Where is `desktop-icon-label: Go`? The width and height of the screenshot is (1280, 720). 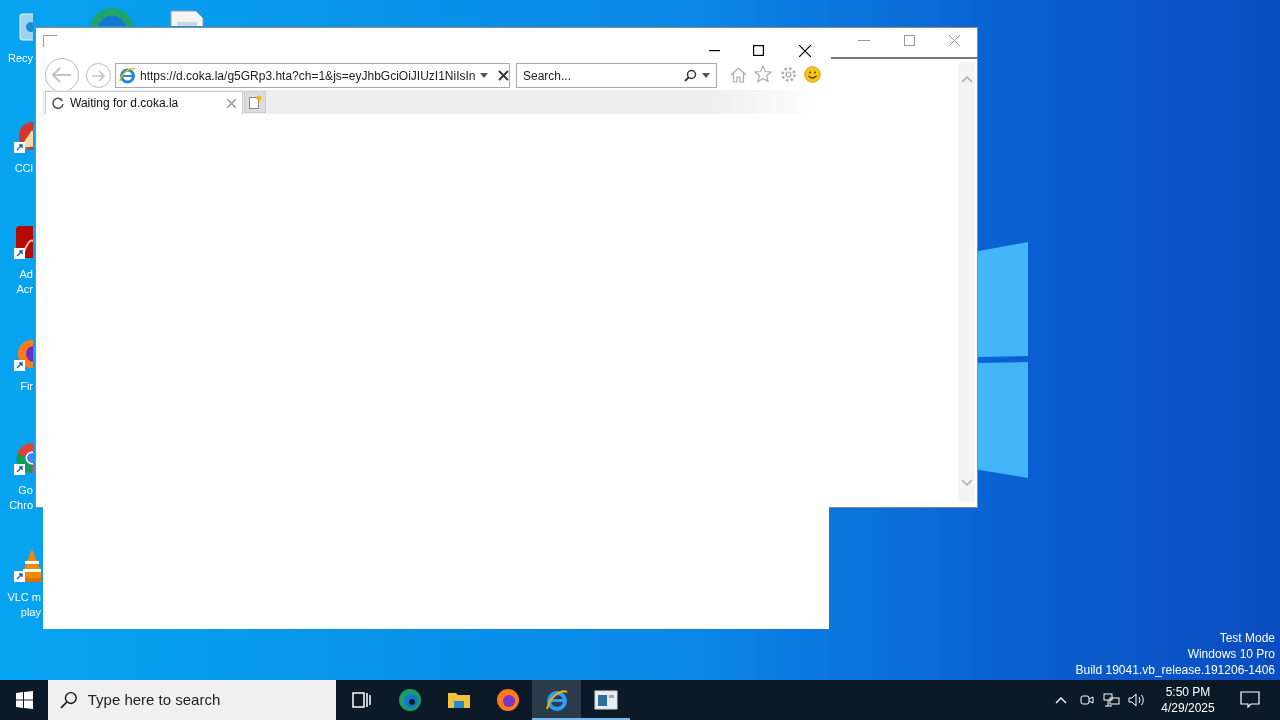
desktop-icon-label: Go is located at coordinates (25, 490).